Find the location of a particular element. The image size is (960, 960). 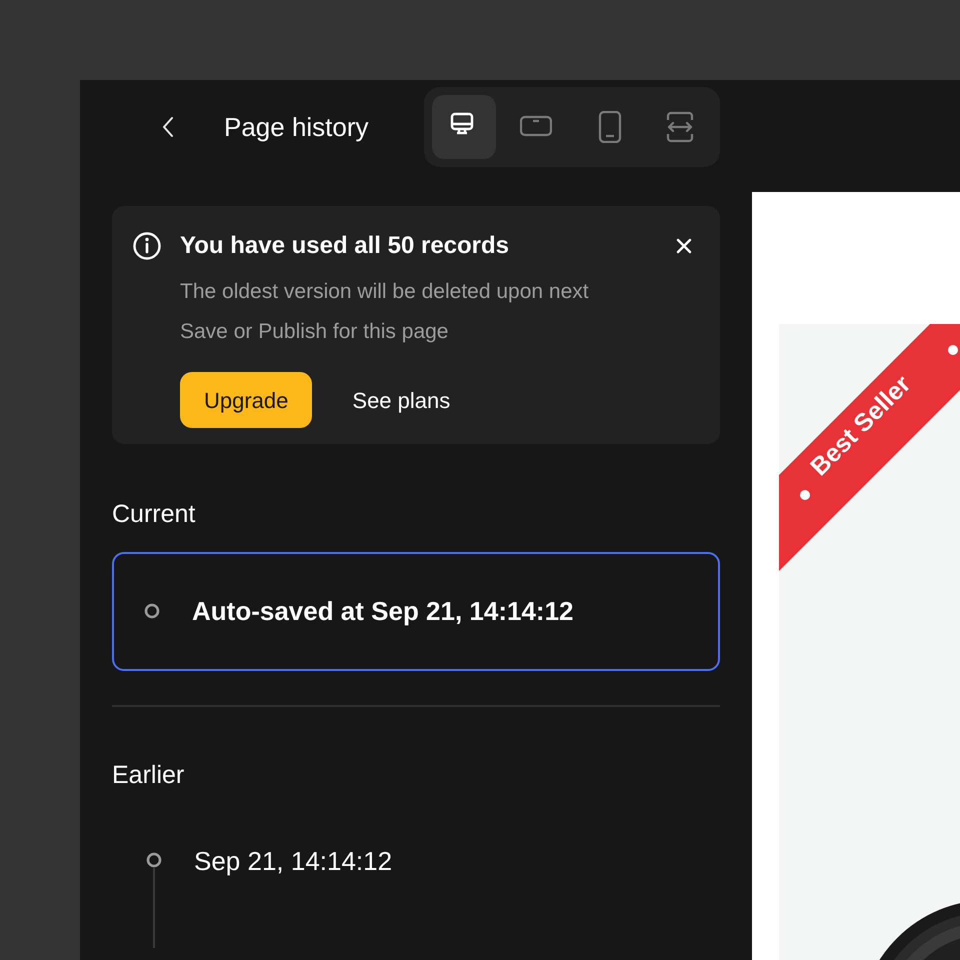

panel-title: Page history is located at coordinates (296, 127).